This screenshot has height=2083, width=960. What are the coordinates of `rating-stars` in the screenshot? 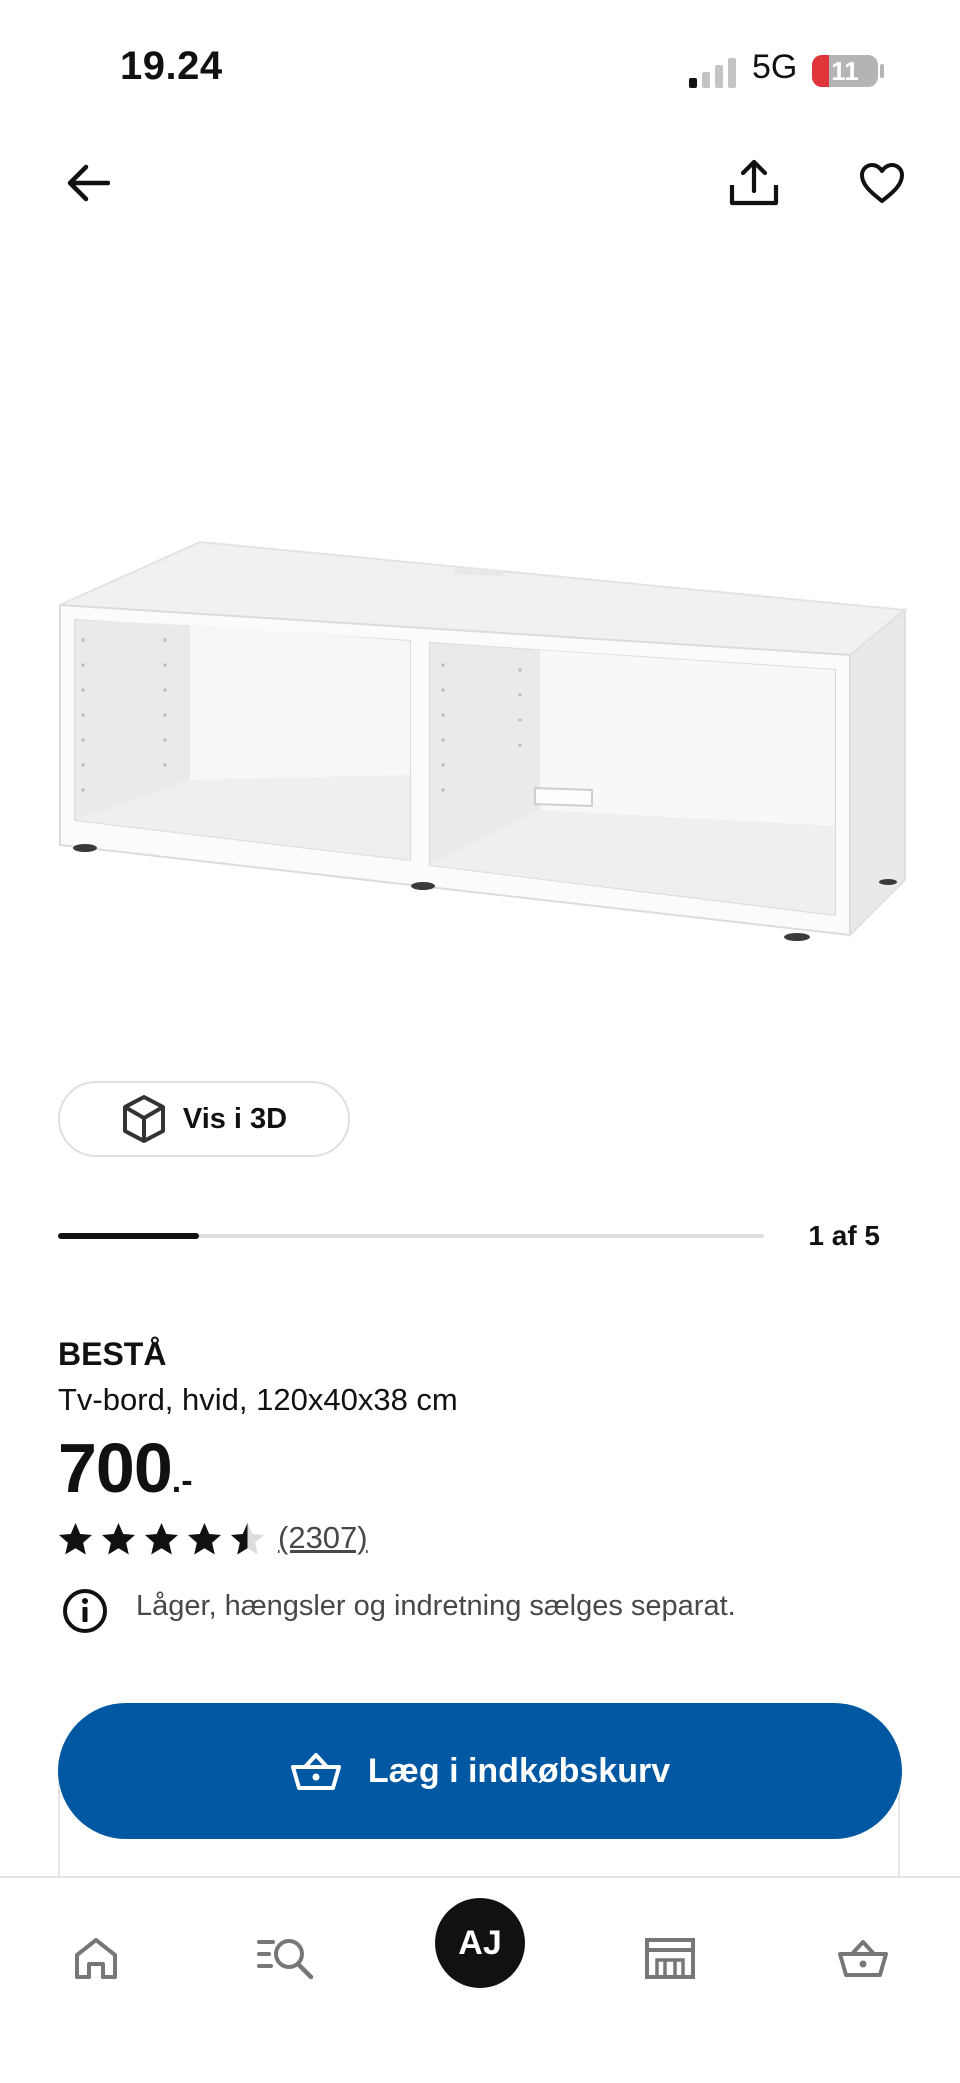 It's located at (161, 1539).